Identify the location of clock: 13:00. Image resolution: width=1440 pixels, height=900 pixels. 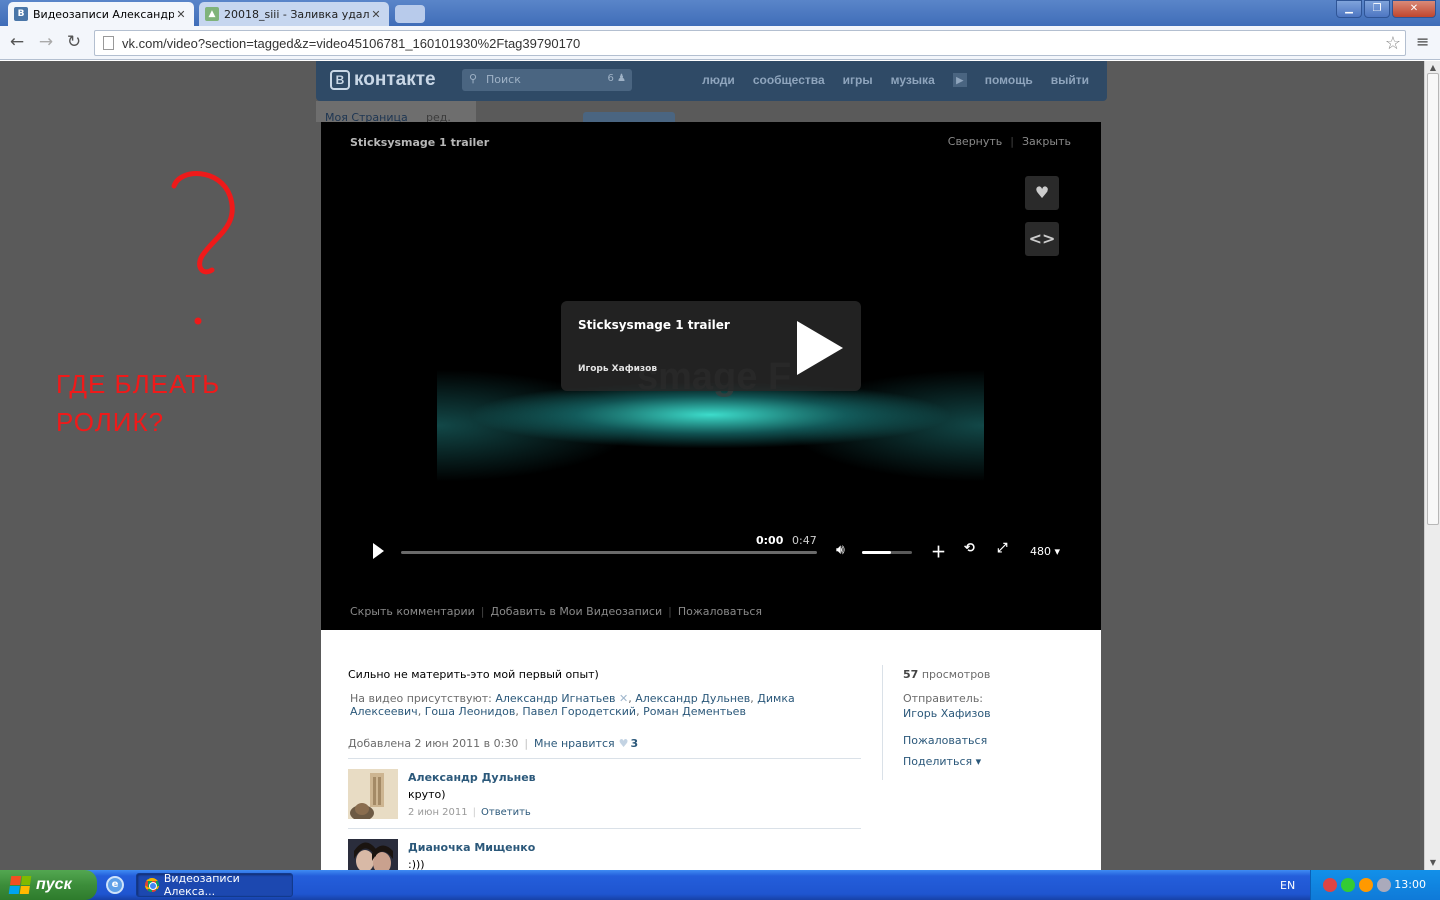
(1410, 884).